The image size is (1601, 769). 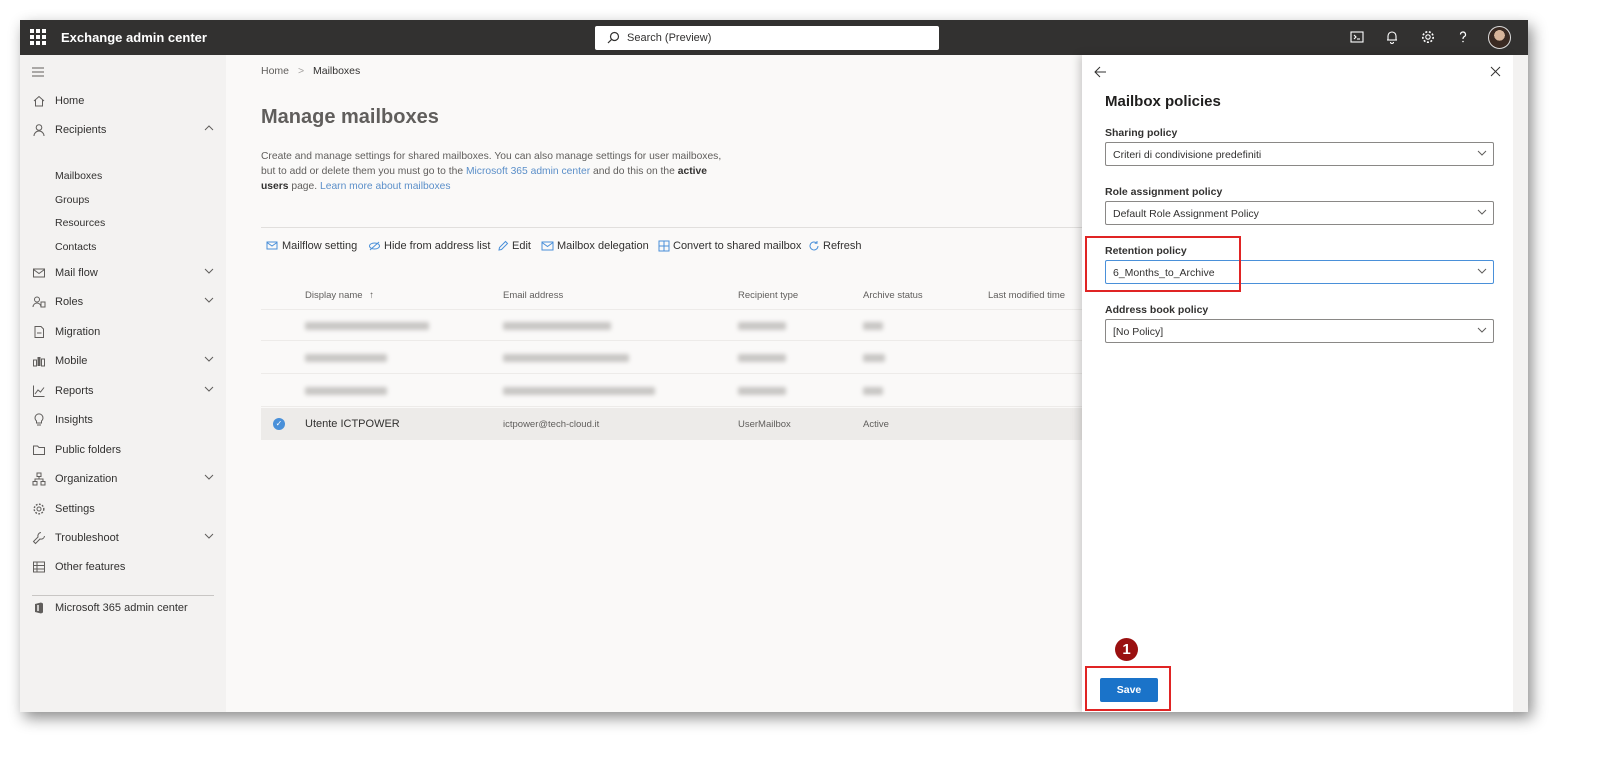 I want to click on sidebar-subitem-resources: Resources, so click(x=80, y=223).